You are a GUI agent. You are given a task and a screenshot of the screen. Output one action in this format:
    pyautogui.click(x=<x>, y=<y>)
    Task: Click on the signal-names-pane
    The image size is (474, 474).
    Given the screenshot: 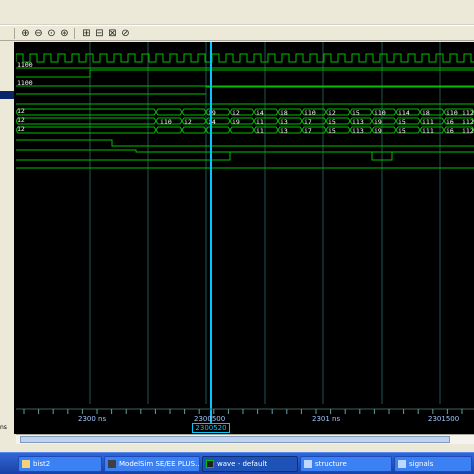 What is the action you would take?
    pyautogui.click(x=7, y=238)
    